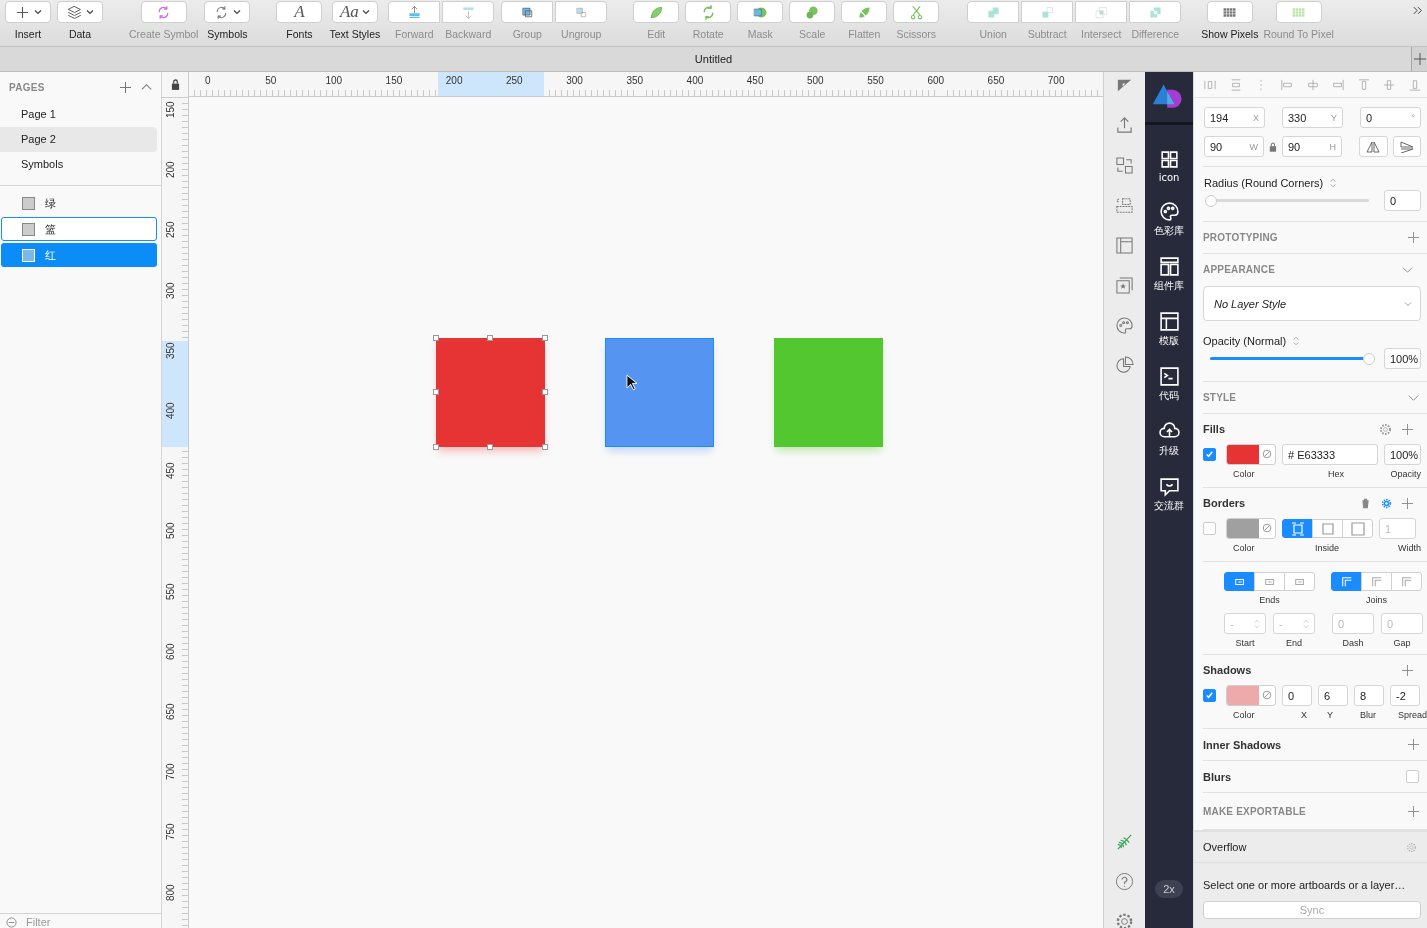  What do you see at coordinates (125, 87) in the screenshot?
I see `add-page-icon` at bounding box center [125, 87].